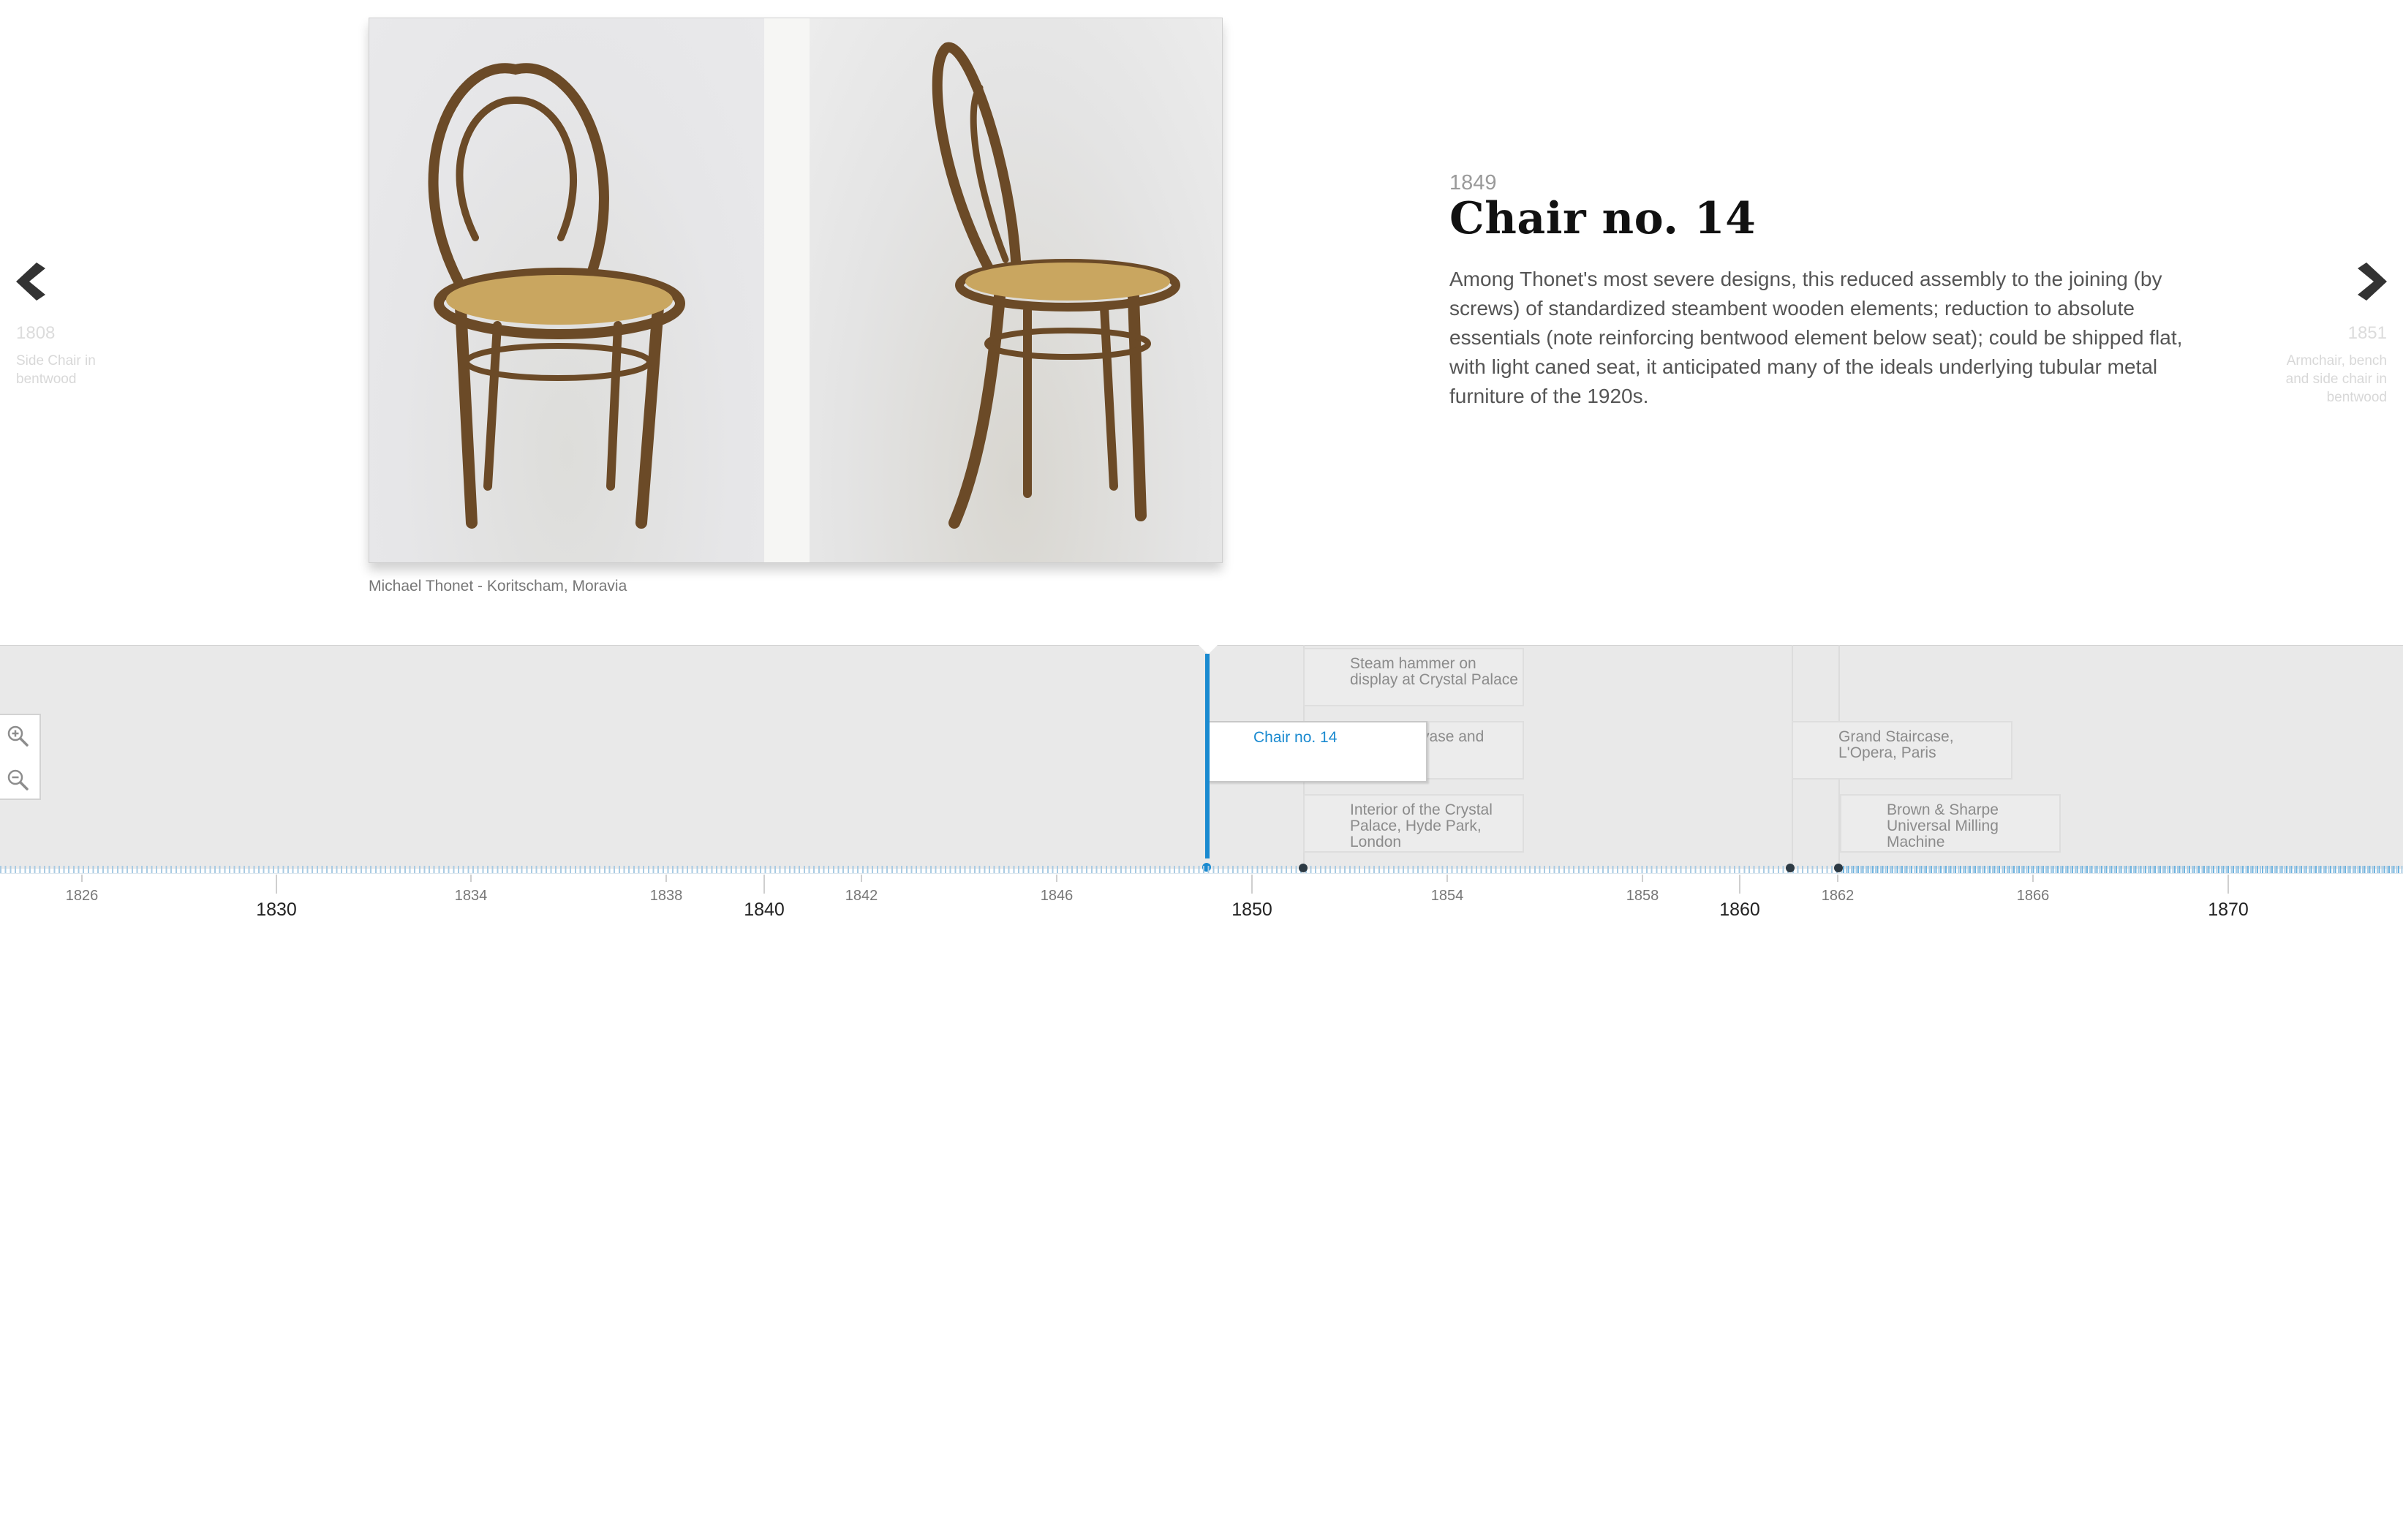  What do you see at coordinates (1739, 909) in the screenshot?
I see `axis-year-label: 1860` at bounding box center [1739, 909].